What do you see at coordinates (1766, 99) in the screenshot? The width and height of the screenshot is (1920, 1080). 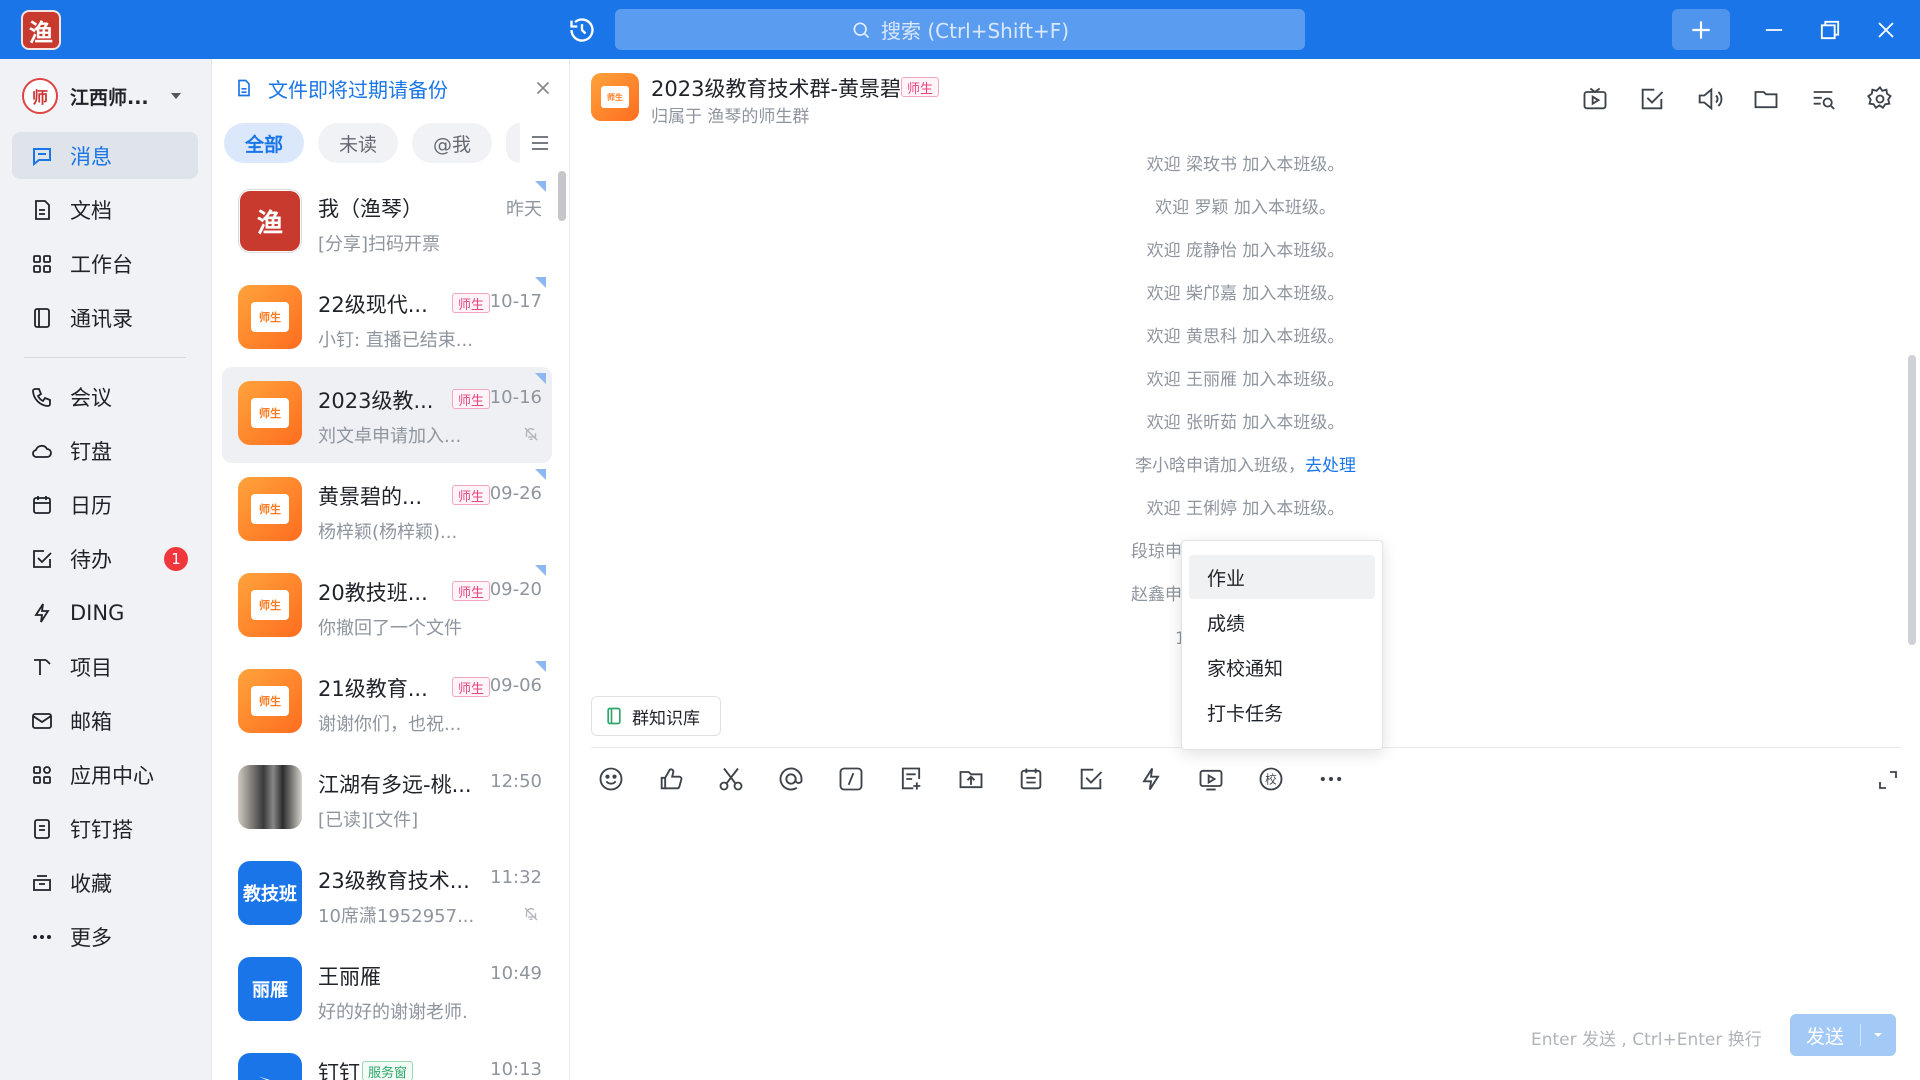 I see `folder-icon` at bounding box center [1766, 99].